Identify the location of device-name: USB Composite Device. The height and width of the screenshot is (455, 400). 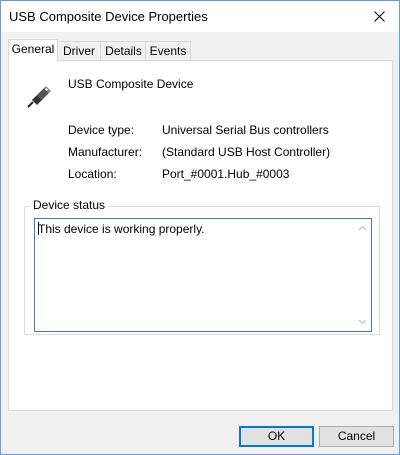
(131, 84).